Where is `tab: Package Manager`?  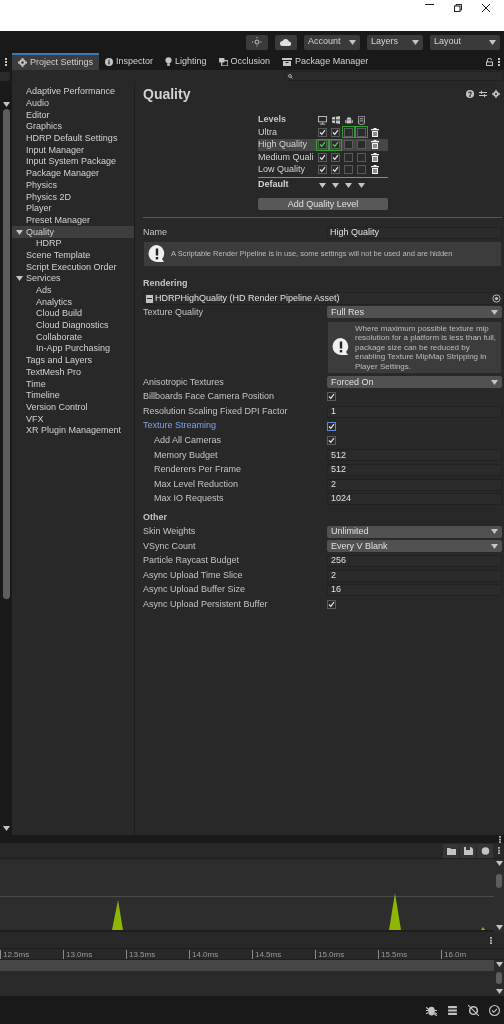
tab: Package Manager is located at coordinates (325, 61).